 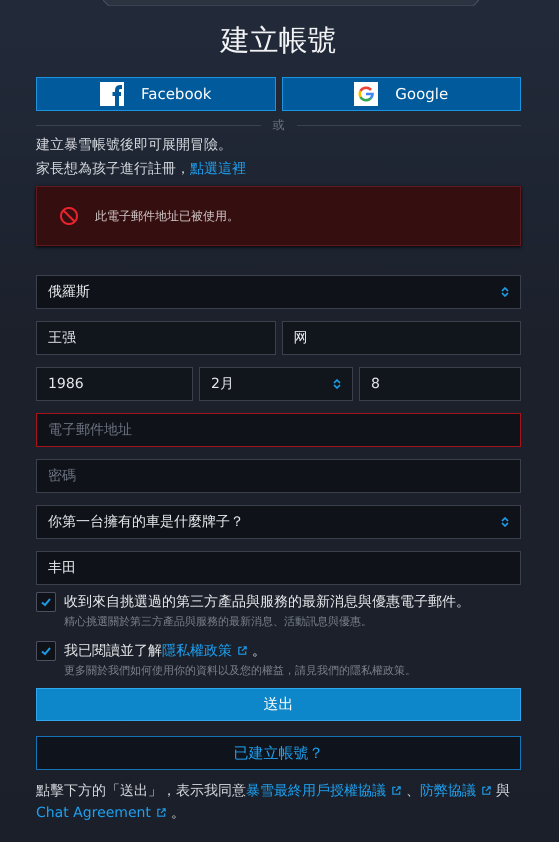 What do you see at coordinates (167, 216) in the screenshot?
I see `error-message-text: 此電子郵件地址已被使用。` at bounding box center [167, 216].